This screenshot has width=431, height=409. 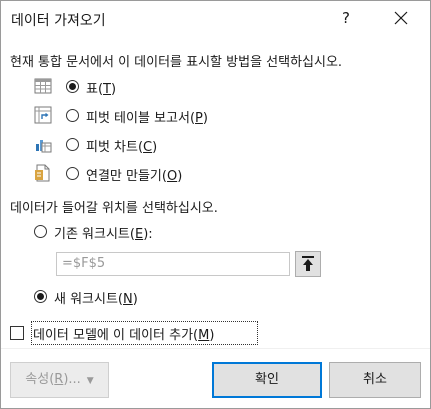 I want to click on radio-existing-worksheet, so click(x=40, y=231).